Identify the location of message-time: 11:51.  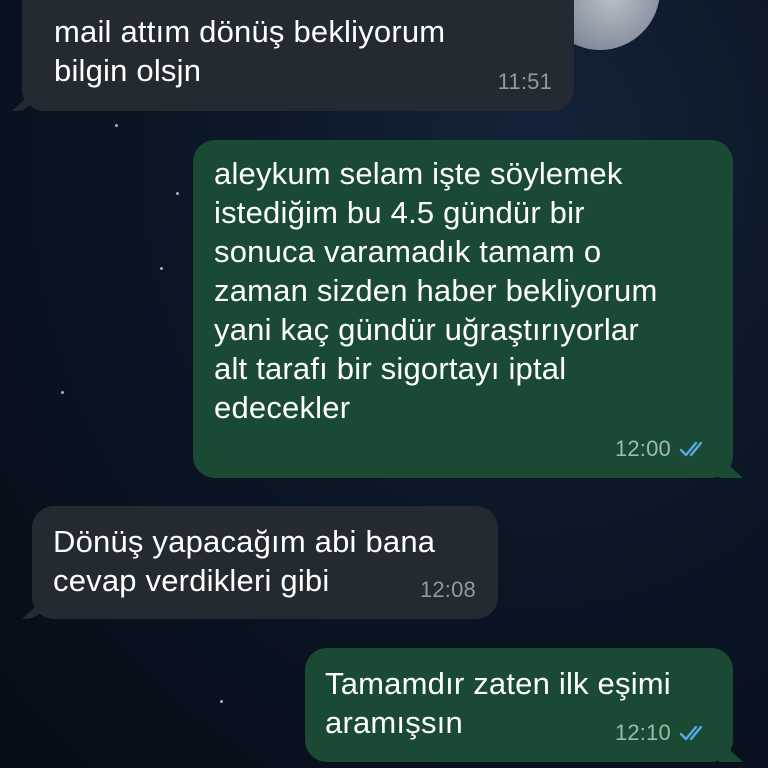
(524, 81).